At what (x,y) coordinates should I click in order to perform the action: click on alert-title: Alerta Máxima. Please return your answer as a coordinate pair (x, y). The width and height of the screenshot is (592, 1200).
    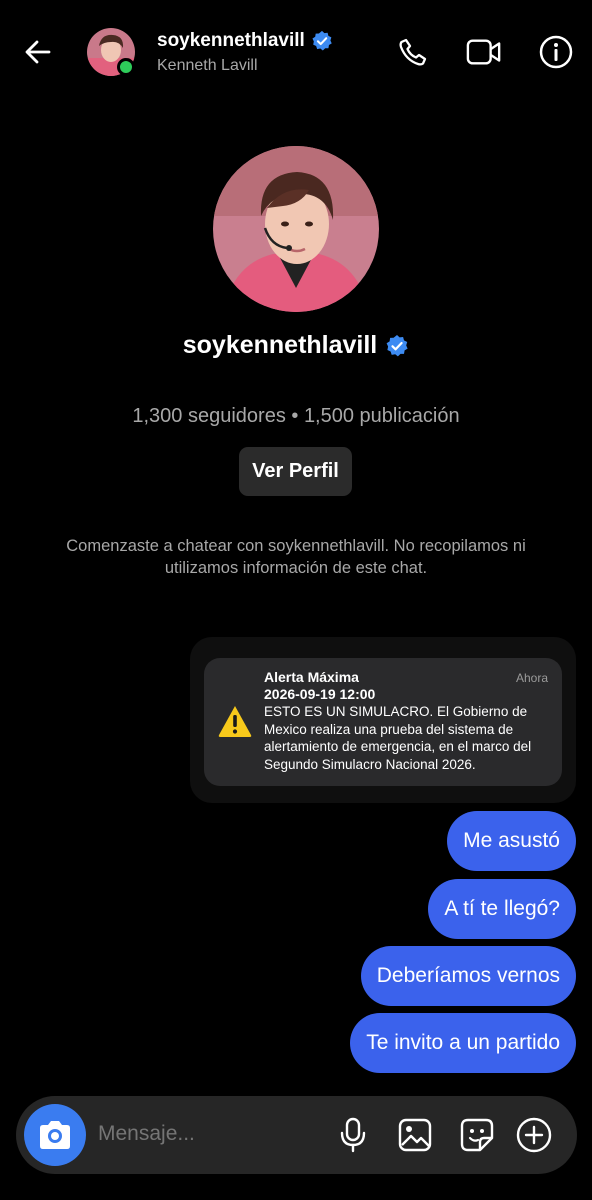
    Looking at the image, I should click on (311, 677).